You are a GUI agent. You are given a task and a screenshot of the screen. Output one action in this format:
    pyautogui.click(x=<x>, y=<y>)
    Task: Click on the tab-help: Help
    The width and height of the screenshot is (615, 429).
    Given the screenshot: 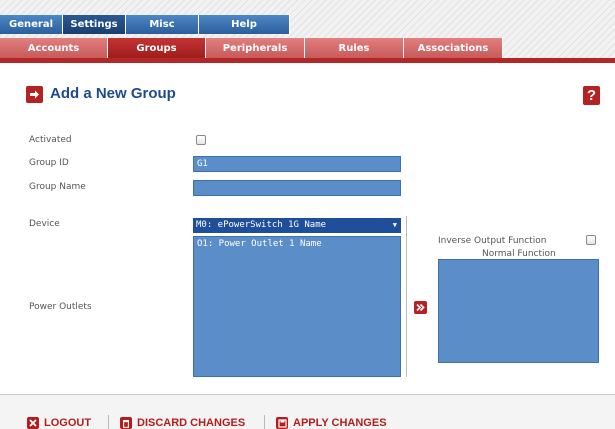 What is the action you would take?
    pyautogui.click(x=244, y=24)
    